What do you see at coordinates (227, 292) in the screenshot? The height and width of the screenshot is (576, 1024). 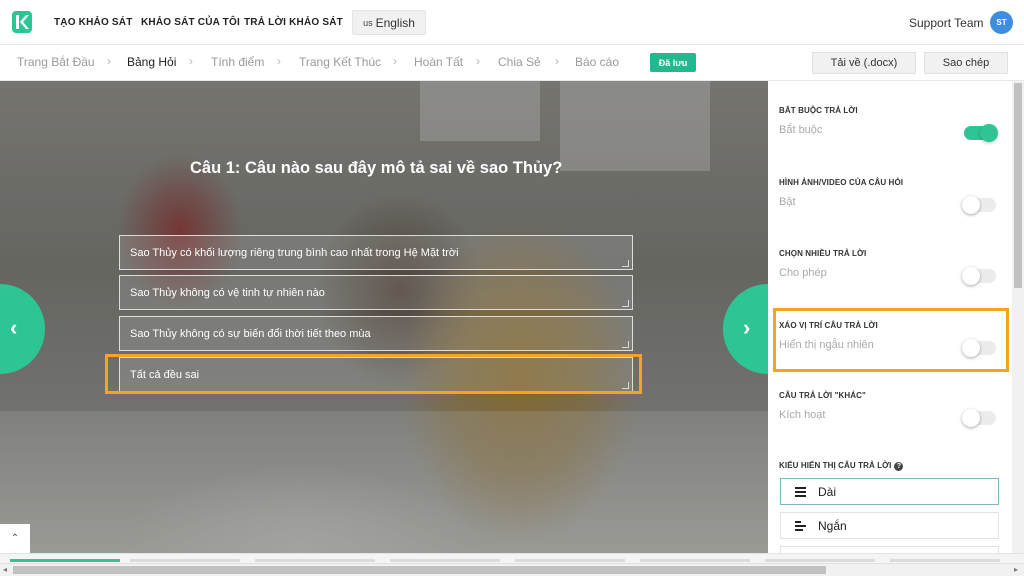 I see `answer-text: Sao Thủy không có vệ tinh tự nhiên nào` at bounding box center [227, 292].